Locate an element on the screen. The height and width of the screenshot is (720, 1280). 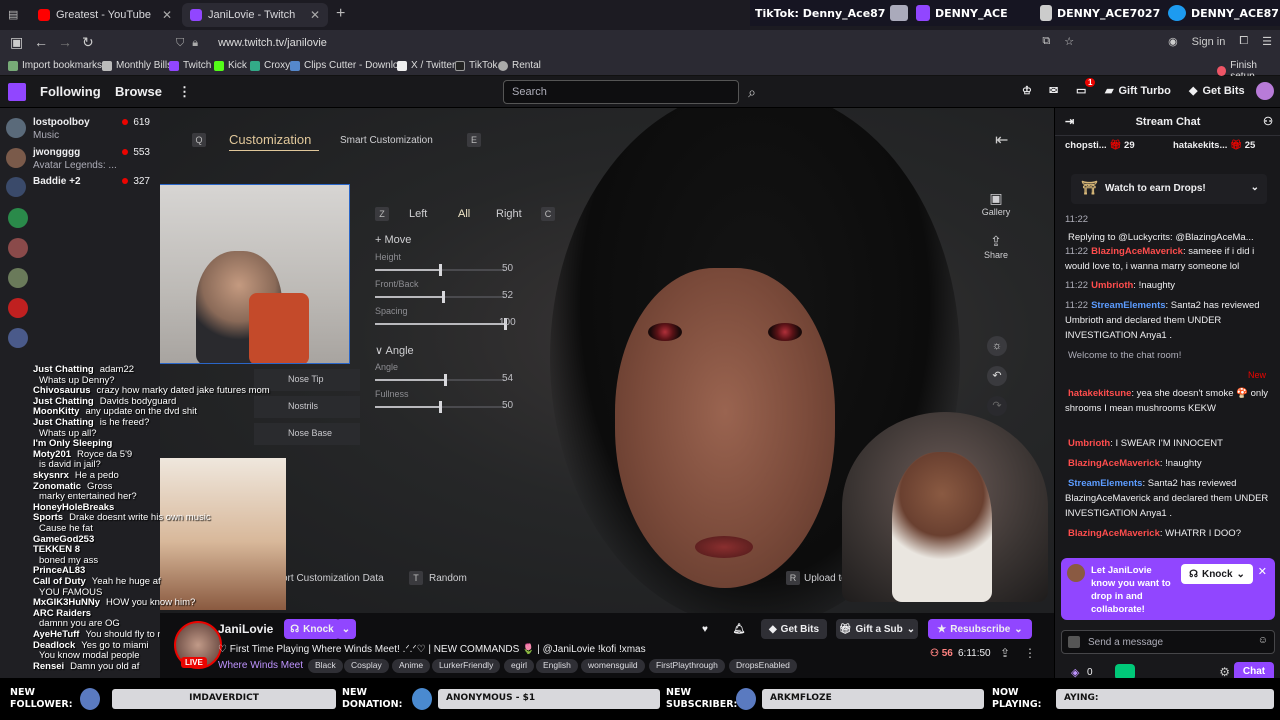
back-icon: ← is located at coordinates (41, 42).